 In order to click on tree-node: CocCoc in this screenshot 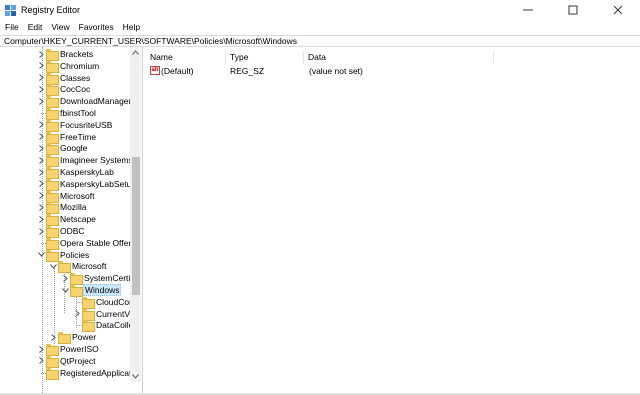, I will do `click(72, 90)`.